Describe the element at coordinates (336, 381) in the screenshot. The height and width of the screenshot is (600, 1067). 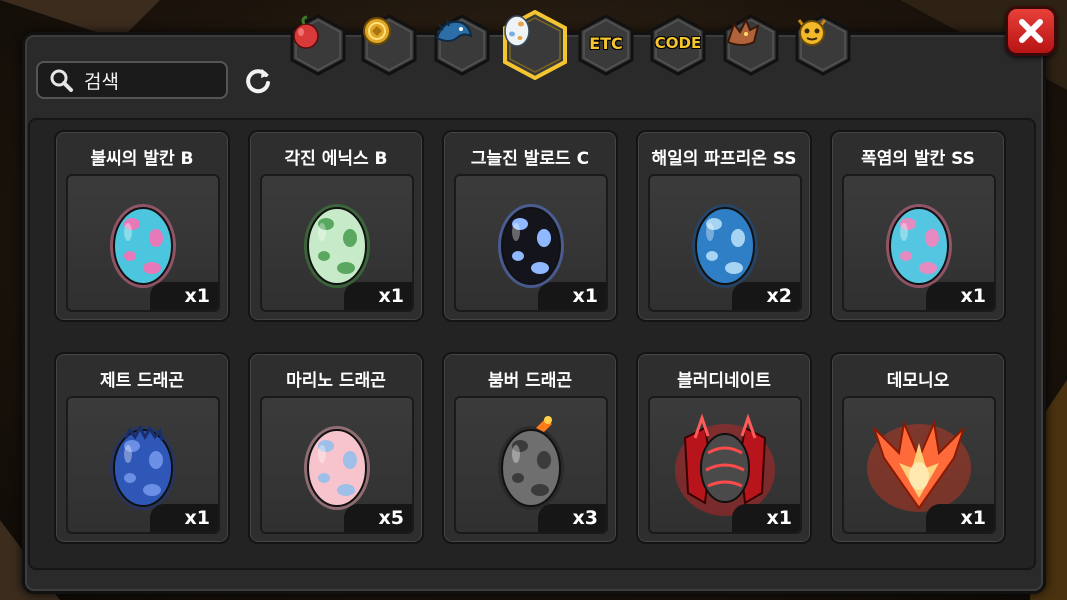
I see `item-name: 마리노 드래곤` at that location.